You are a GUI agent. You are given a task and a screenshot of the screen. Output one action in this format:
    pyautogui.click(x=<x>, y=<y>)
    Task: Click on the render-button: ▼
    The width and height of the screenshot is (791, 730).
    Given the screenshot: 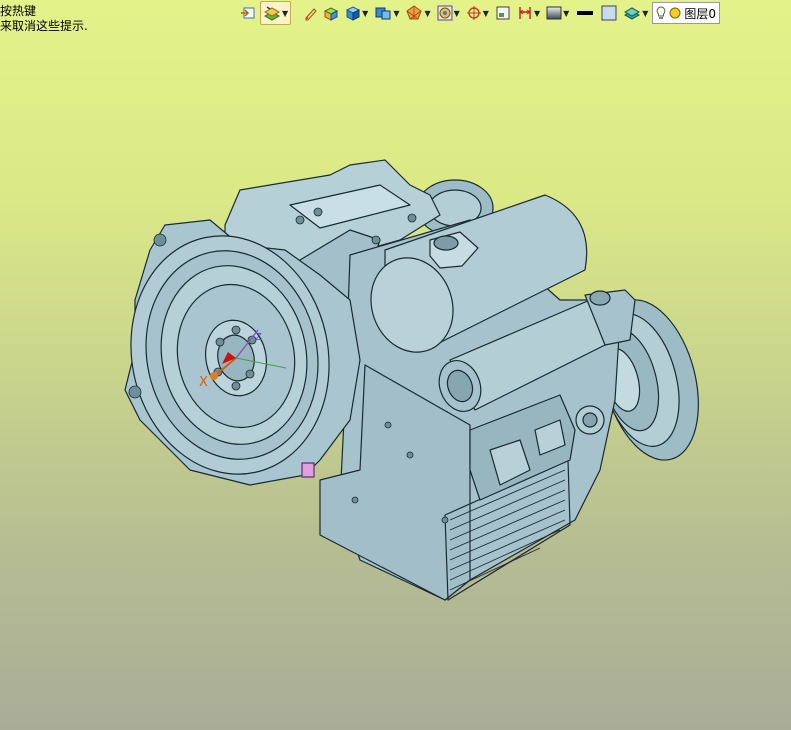 What is the action you would take?
    pyautogui.click(x=417, y=13)
    